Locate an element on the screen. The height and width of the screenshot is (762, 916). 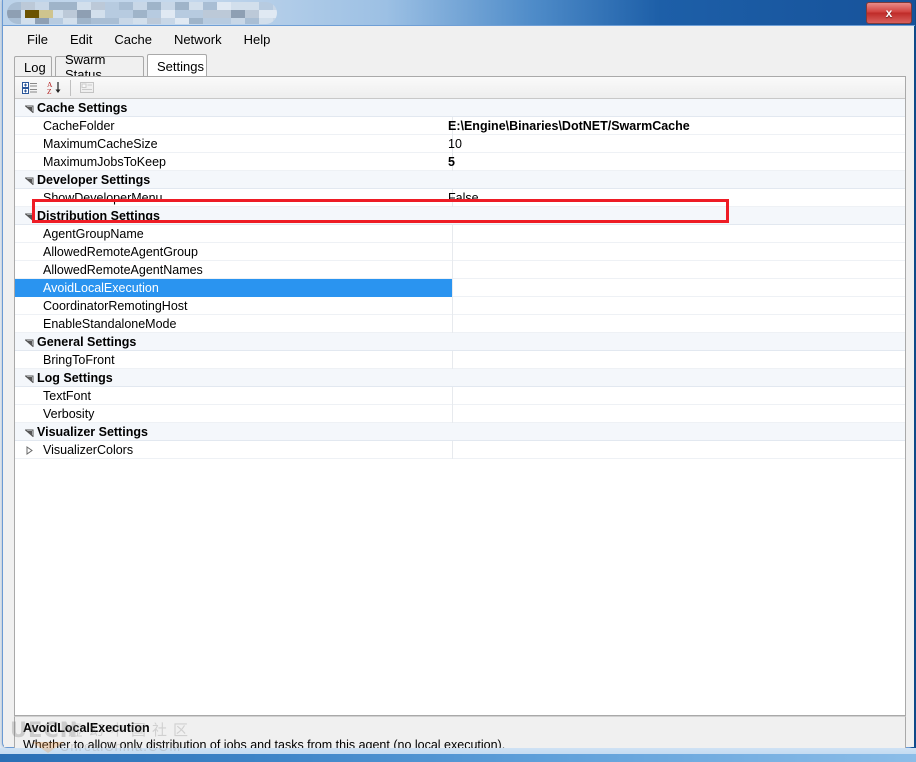
property-name: AgentGroupName is located at coordinates (93, 233).